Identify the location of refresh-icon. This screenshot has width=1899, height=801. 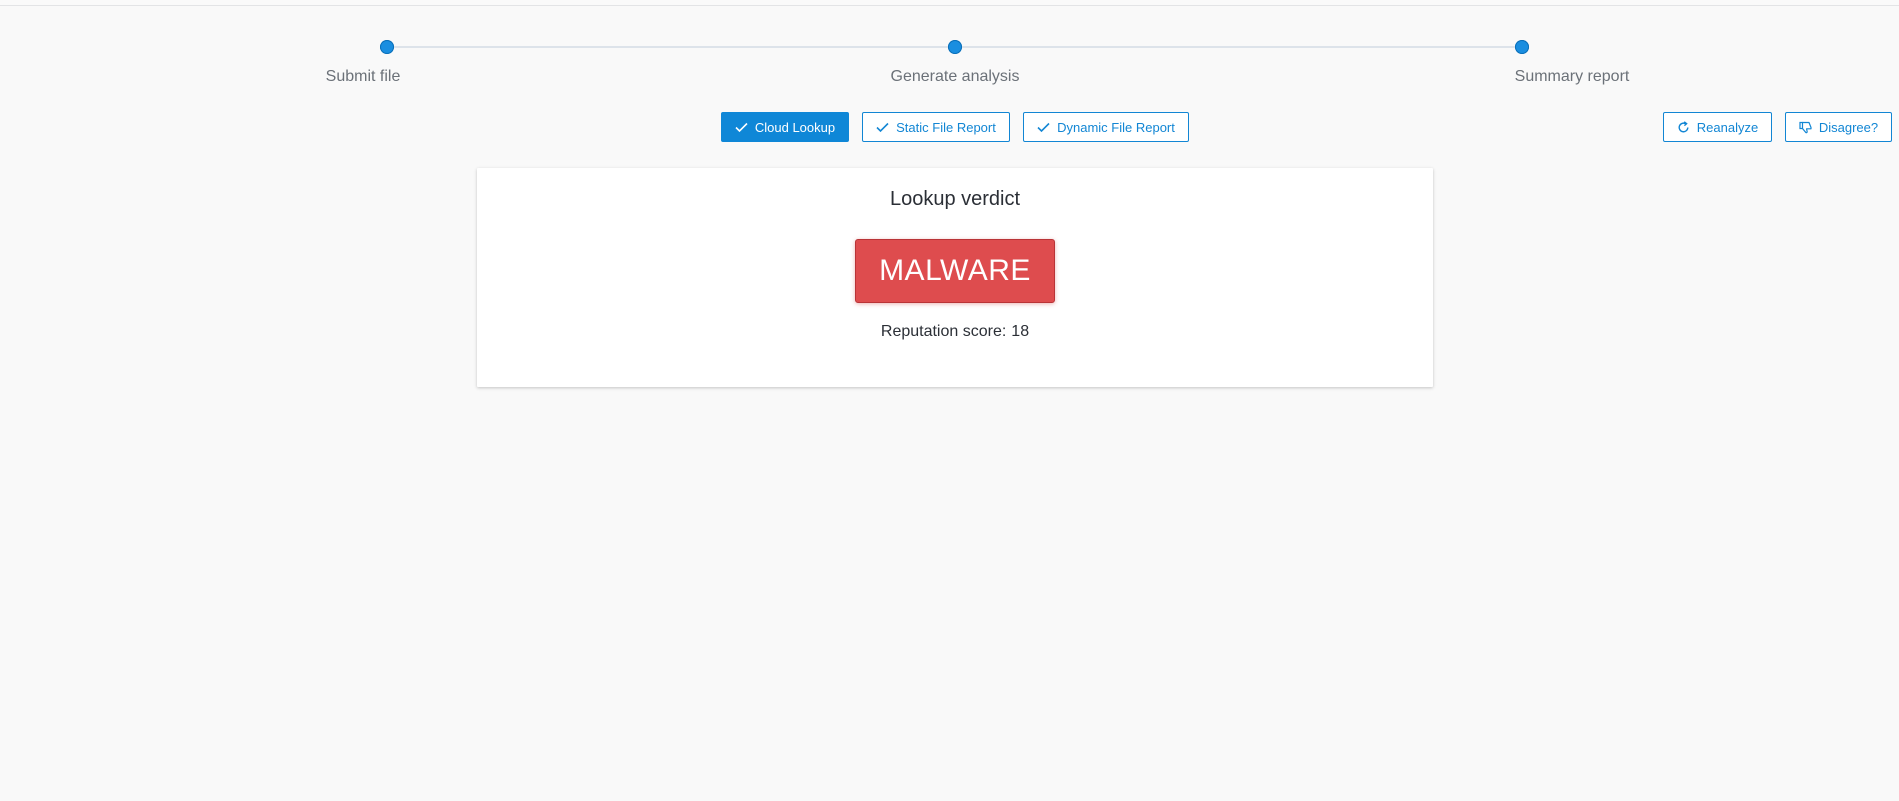
(1683, 127).